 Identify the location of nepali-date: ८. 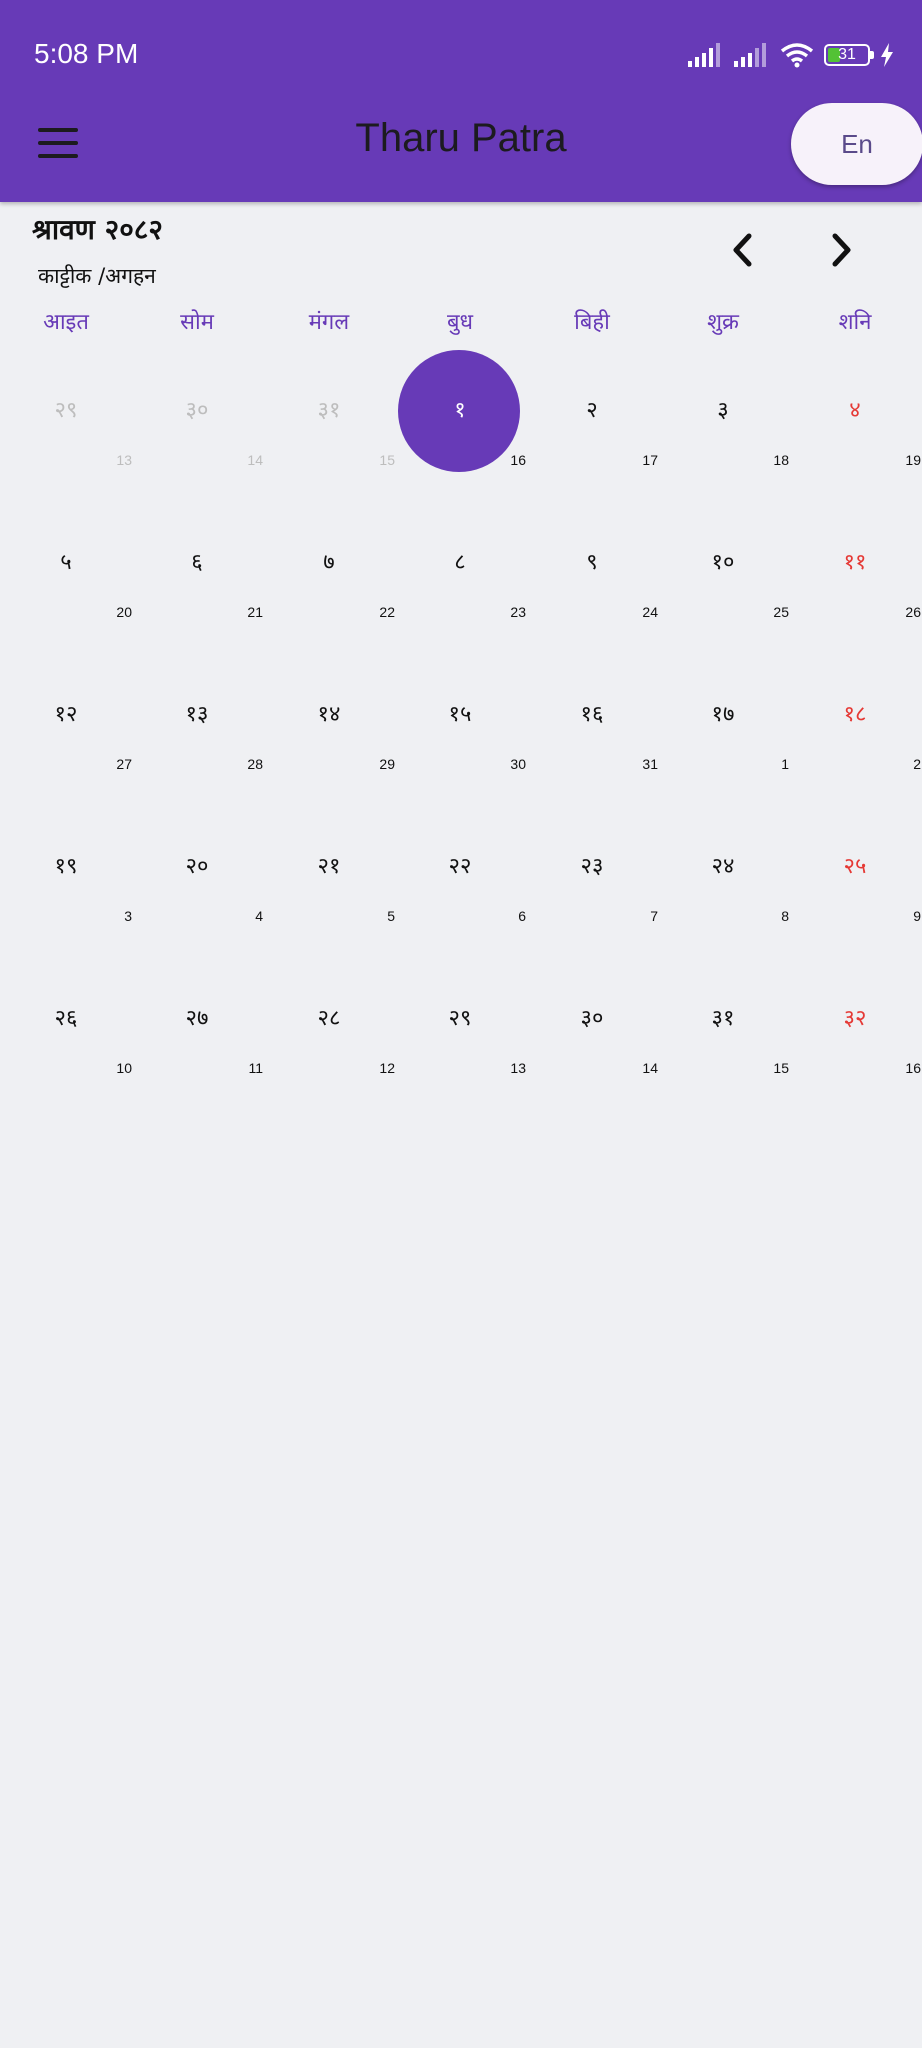
(460, 562).